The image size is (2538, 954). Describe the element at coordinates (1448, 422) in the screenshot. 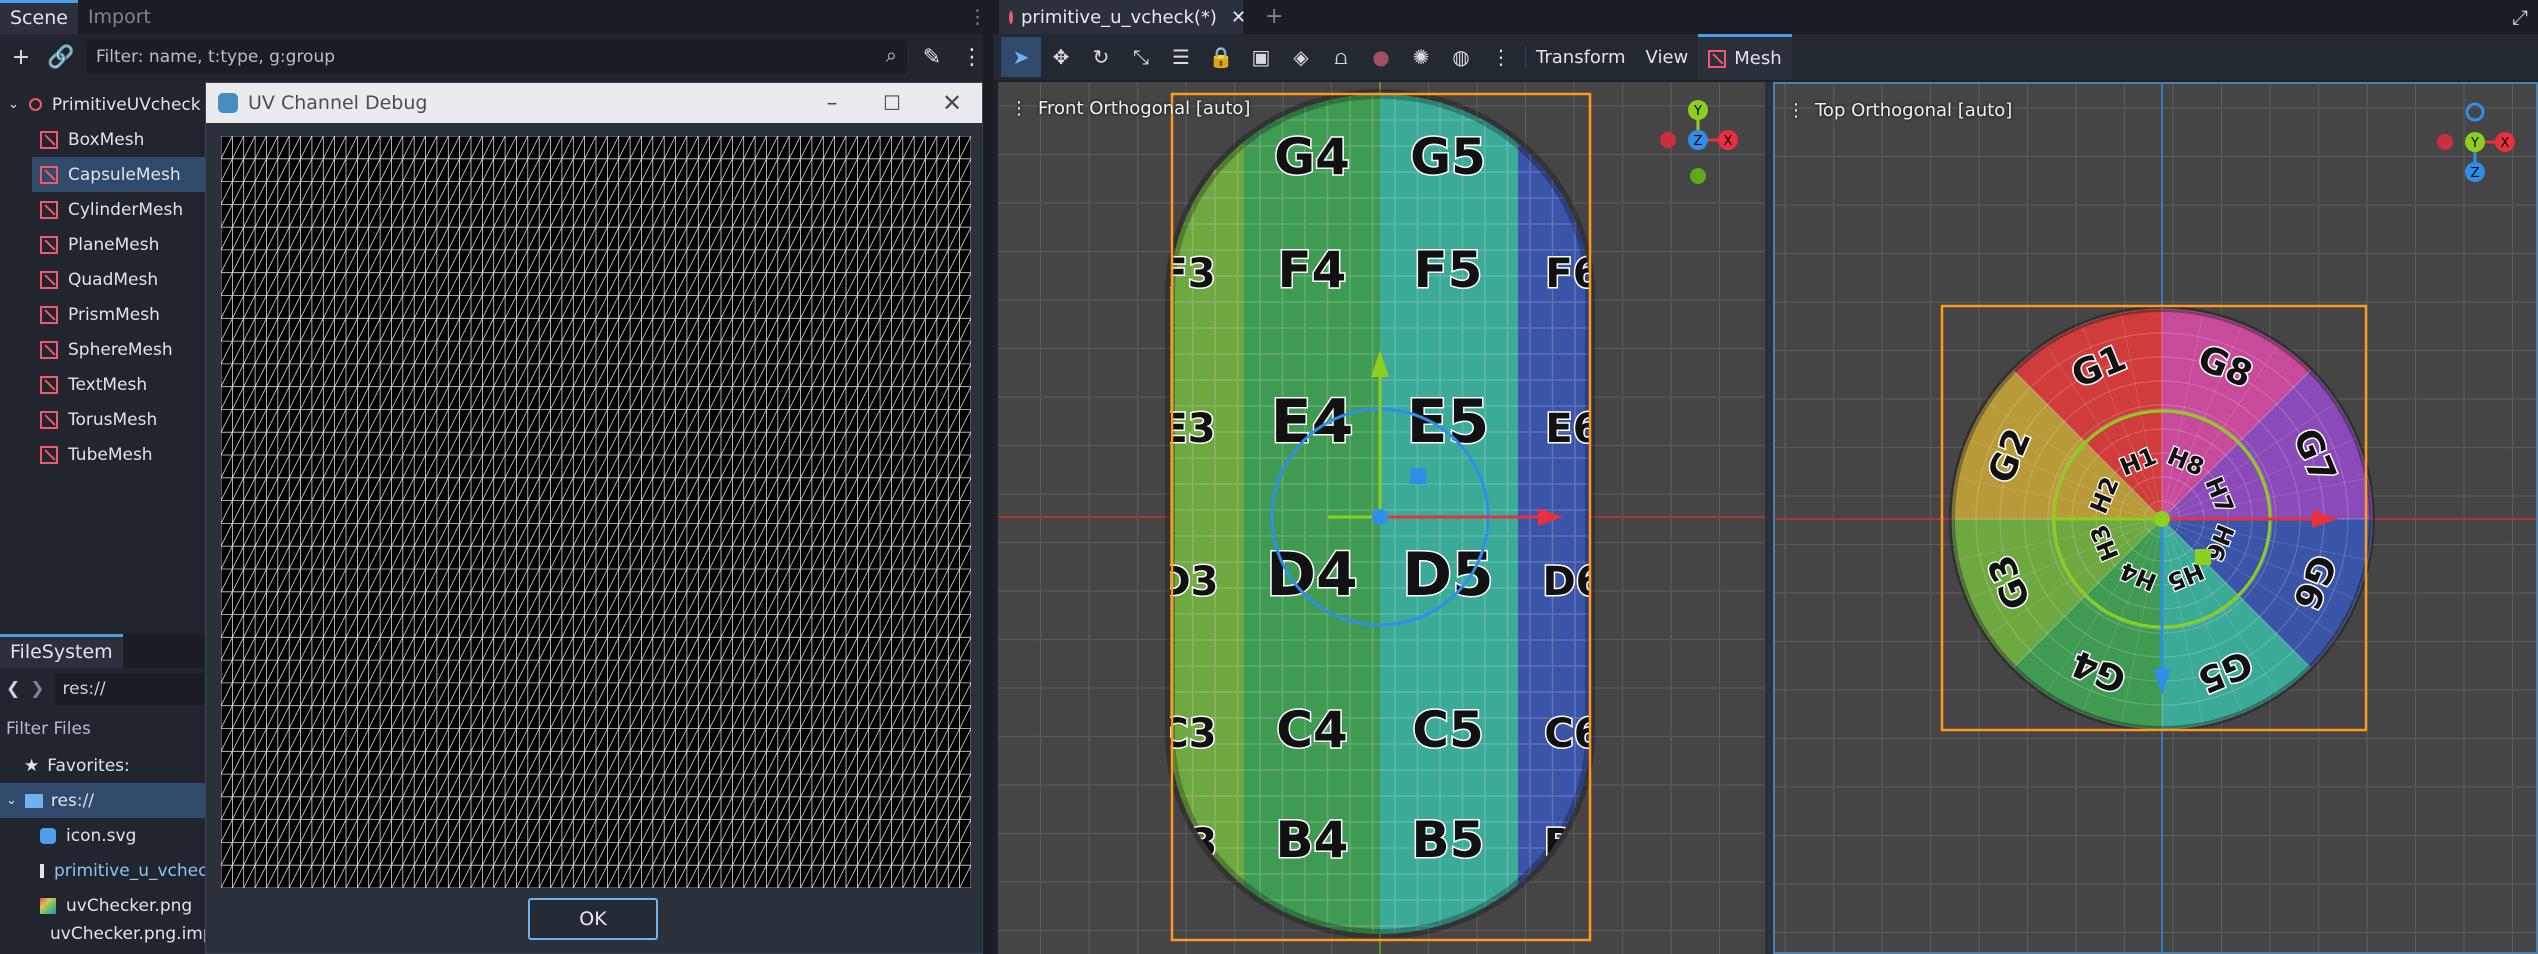

I see `svg-text: E5` at that location.